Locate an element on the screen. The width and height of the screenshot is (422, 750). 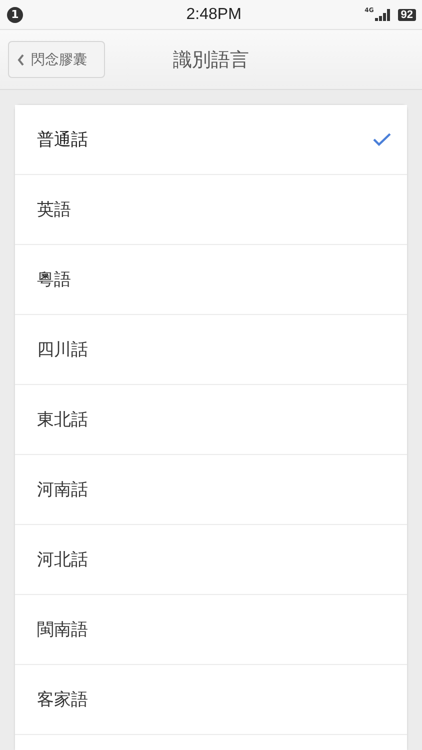
back-button: 閃念膠囊 is located at coordinates (56, 59).